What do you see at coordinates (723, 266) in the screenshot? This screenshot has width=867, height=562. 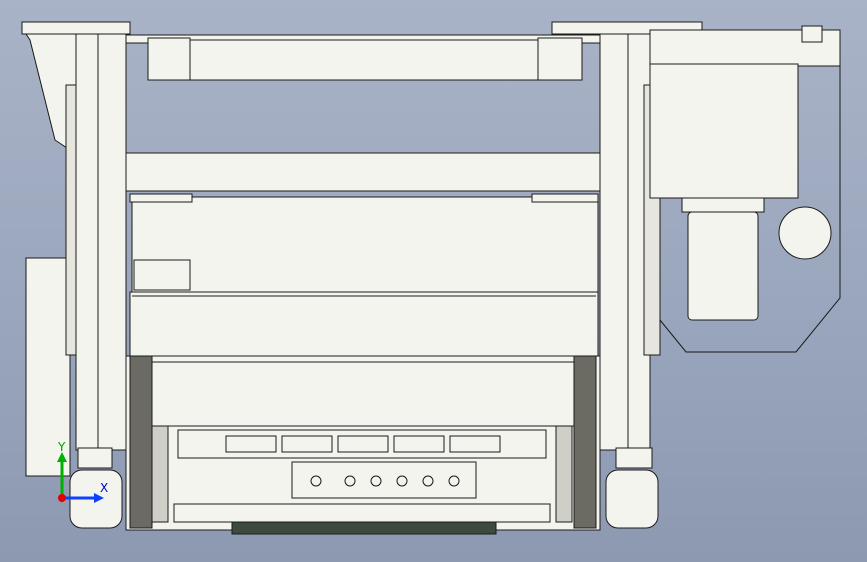 I see `motor-body` at bounding box center [723, 266].